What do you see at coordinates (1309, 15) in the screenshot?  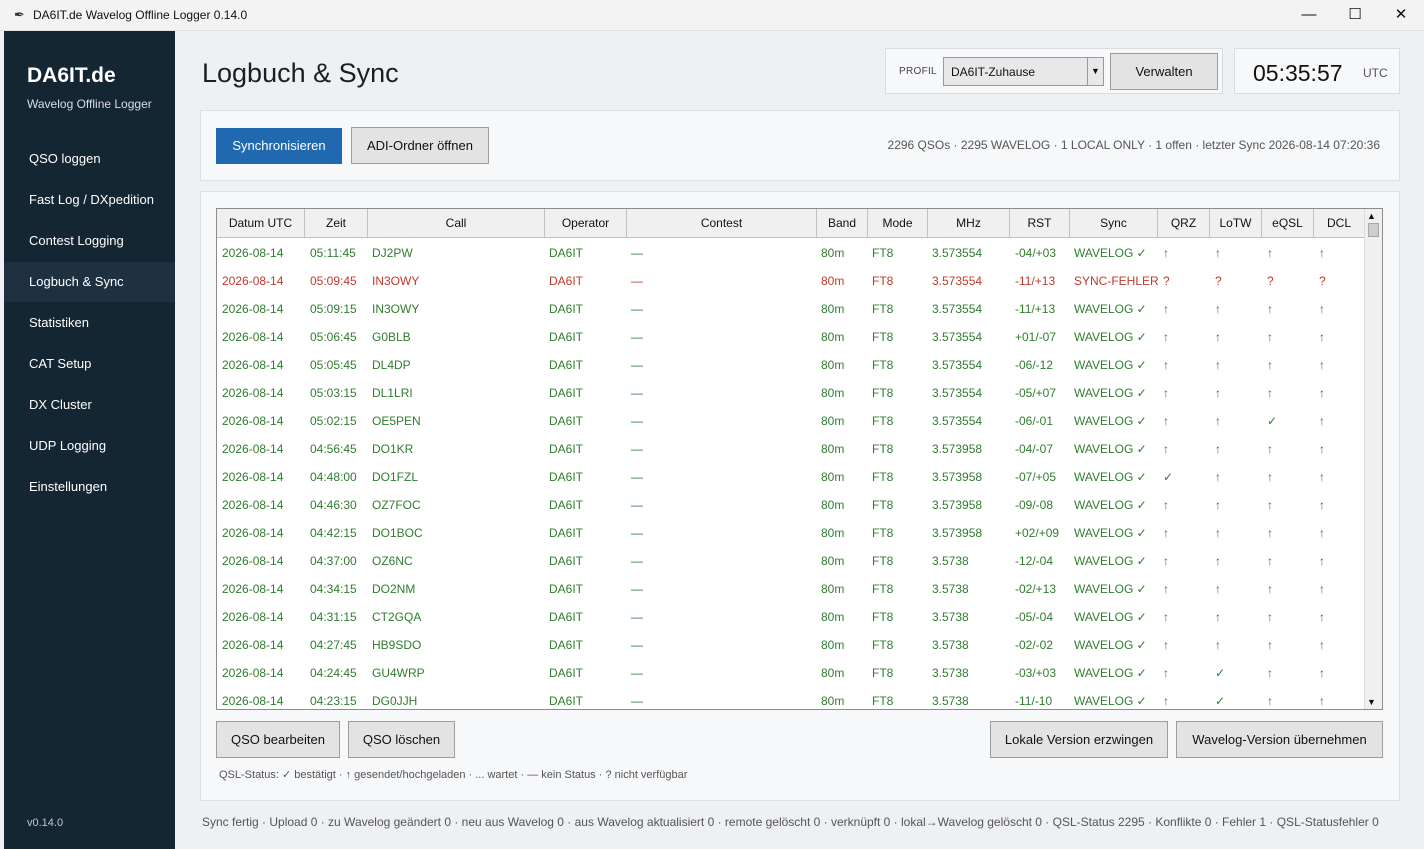 I see `minimize-button: —` at bounding box center [1309, 15].